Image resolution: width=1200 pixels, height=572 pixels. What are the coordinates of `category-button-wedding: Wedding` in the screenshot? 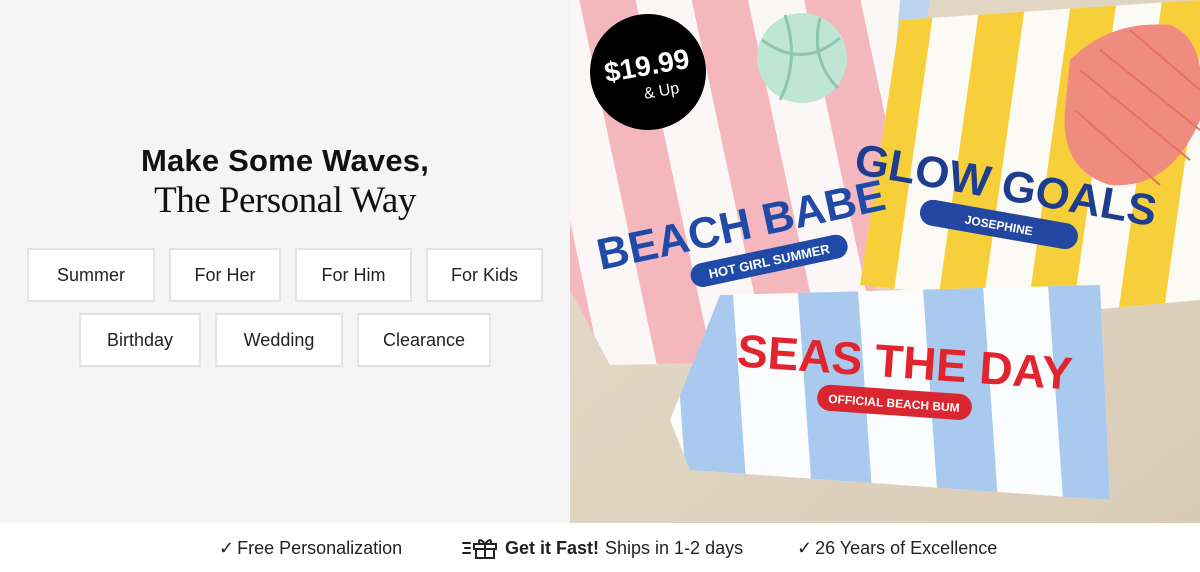 It's located at (279, 340).